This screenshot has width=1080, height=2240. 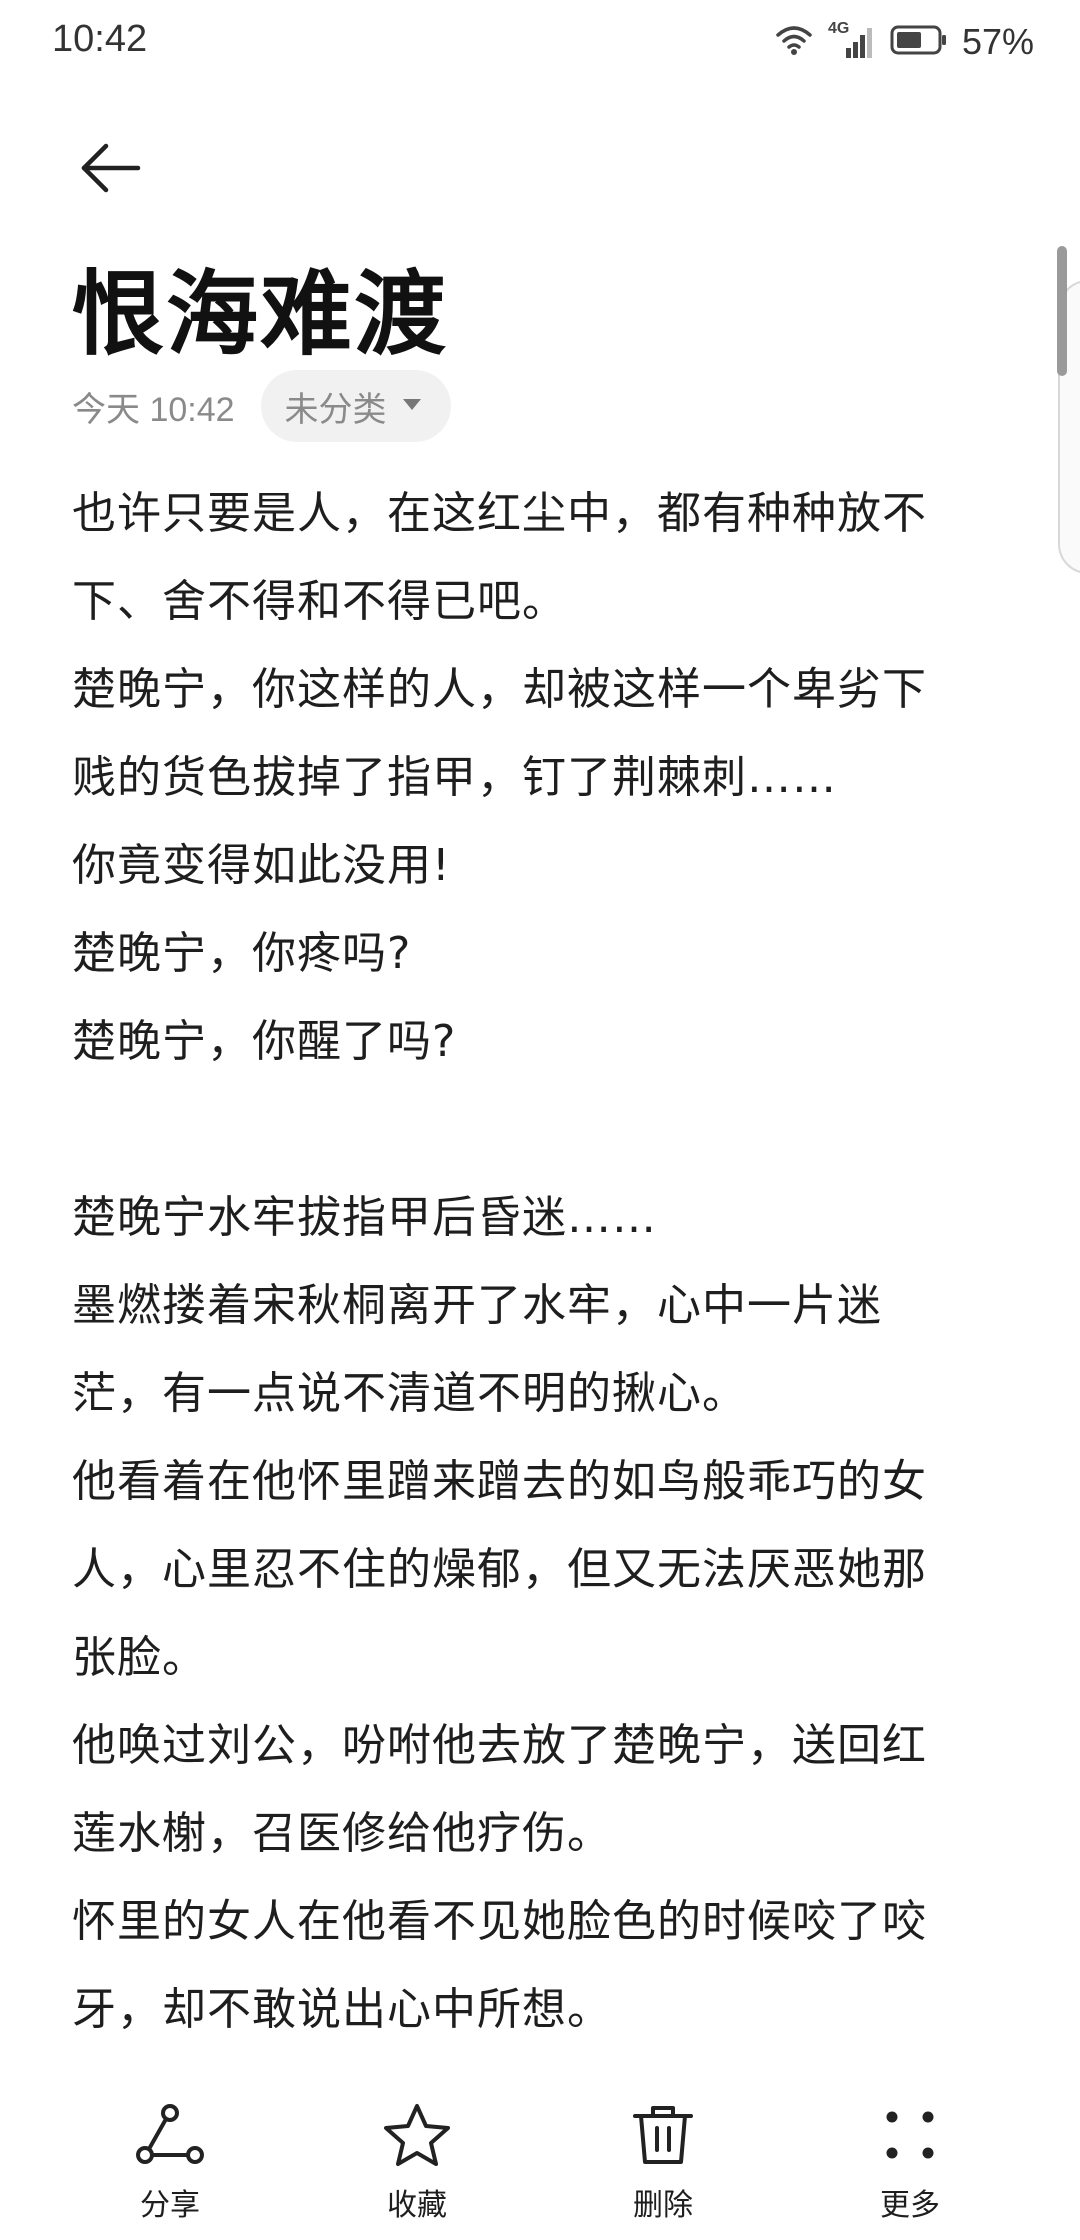 What do you see at coordinates (170, 2205) in the screenshot?
I see `share-label: 分享` at bounding box center [170, 2205].